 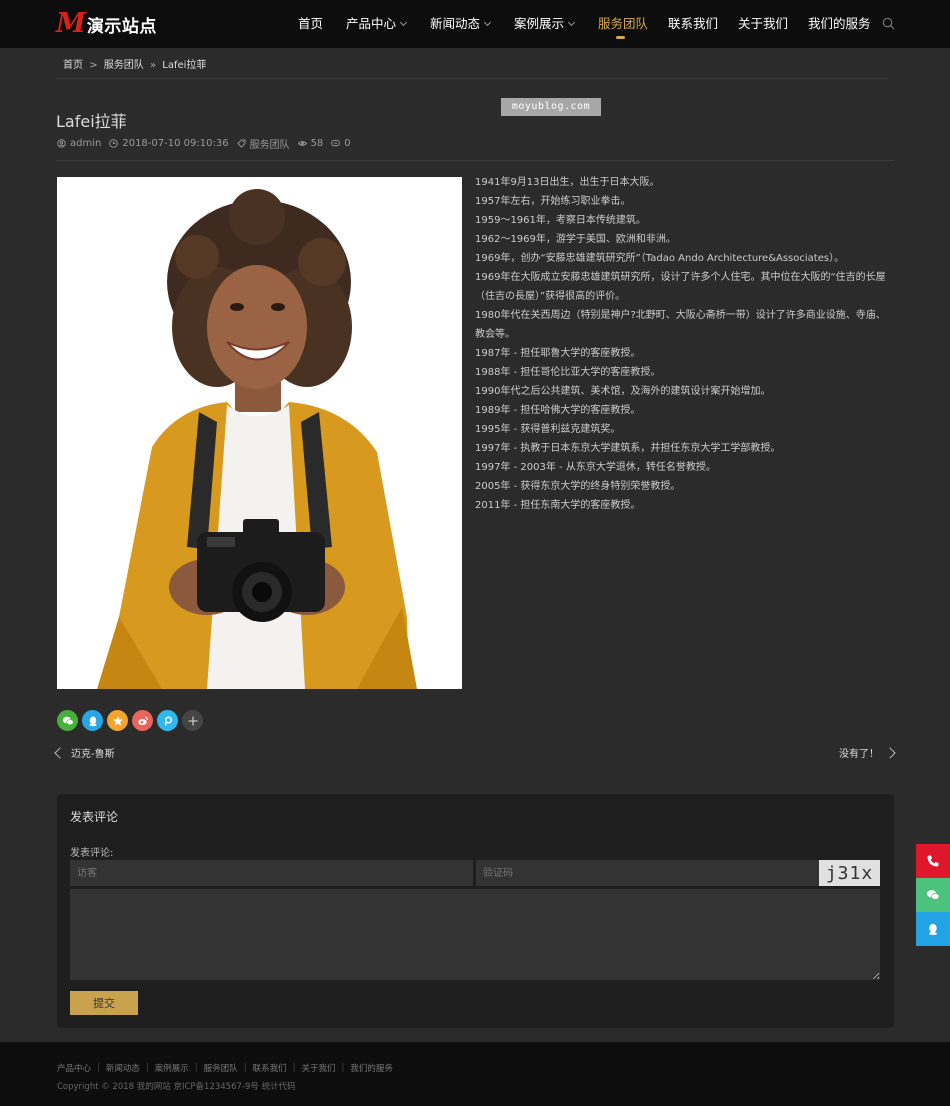 I want to click on next-post-link: 没有了！, so click(x=867, y=752).